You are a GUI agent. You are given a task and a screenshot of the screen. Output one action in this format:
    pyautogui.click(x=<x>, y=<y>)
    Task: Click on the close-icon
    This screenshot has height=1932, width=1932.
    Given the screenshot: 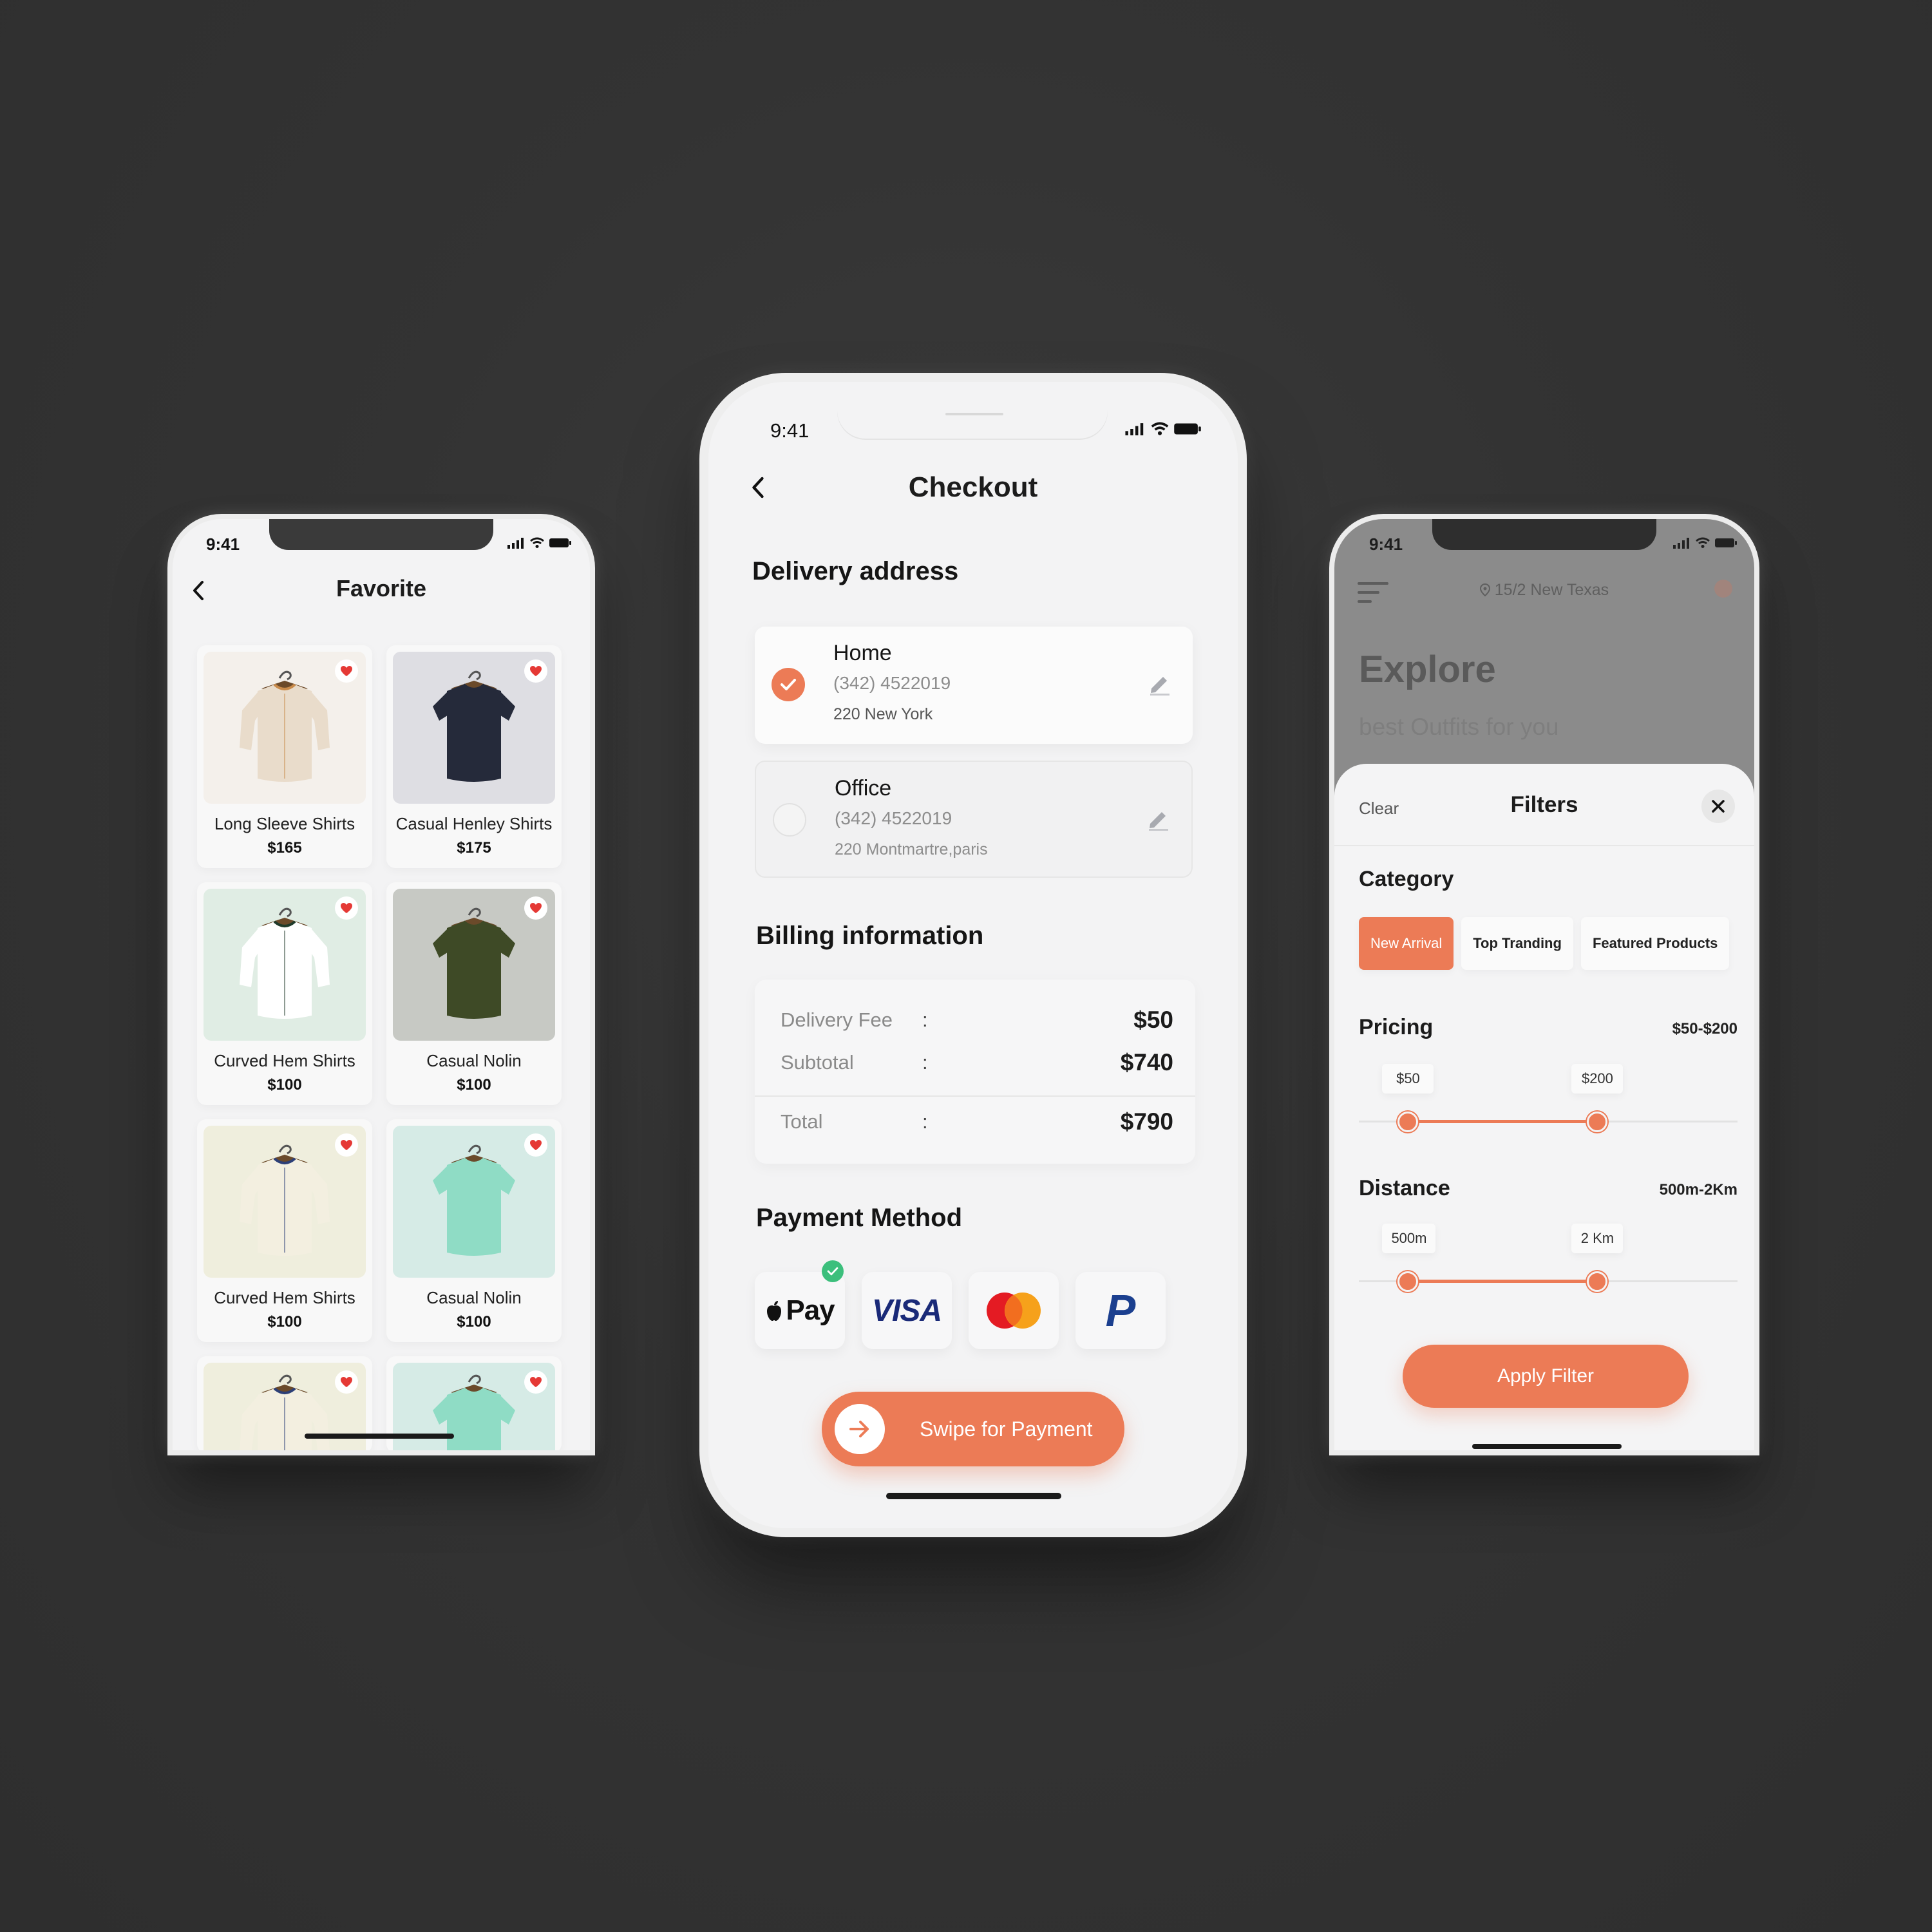 What is the action you would take?
    pyautogui.click(x=1719, y=807)
    